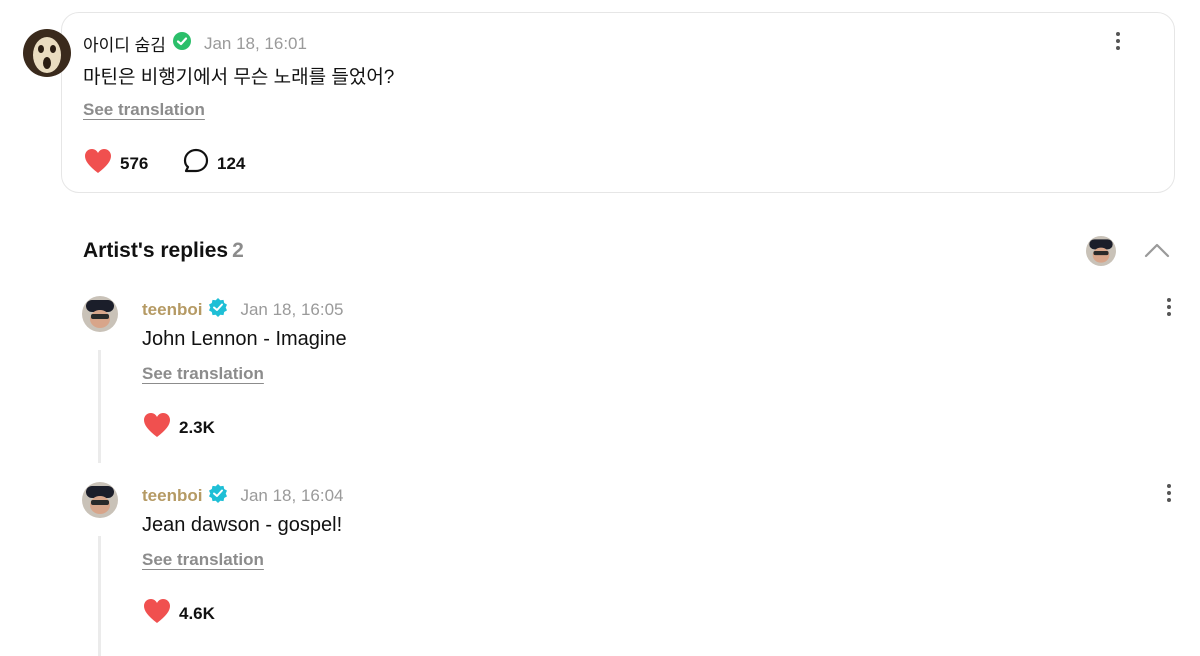 The width and height of the screenshot is (1200, 656). What do you see at coordinates (238, 250) in the screenshot?
I see `replies-count: 2` at bounding box center [238, 250].